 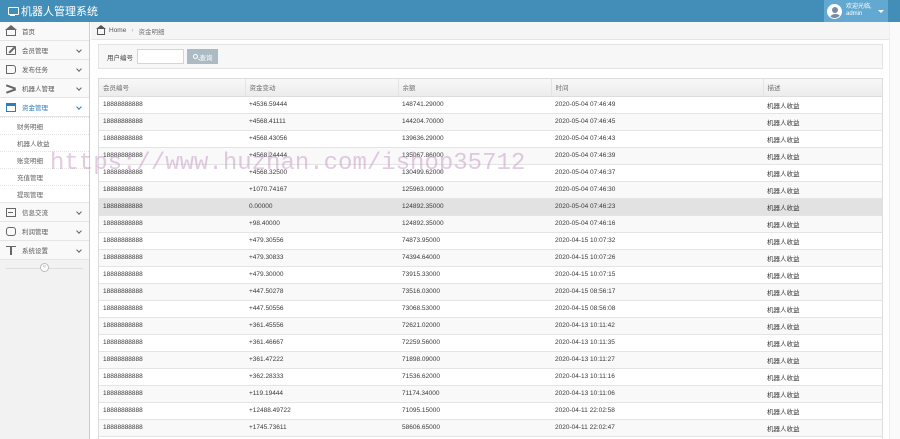 I want to click on table-cell: +98.40000, so click(x=321, y=224).